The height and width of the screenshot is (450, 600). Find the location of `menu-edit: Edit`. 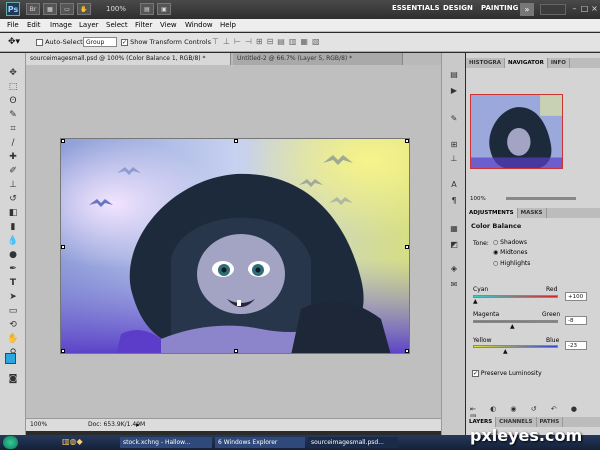

menu-edit: Edit is located at coordinates (34, 25).